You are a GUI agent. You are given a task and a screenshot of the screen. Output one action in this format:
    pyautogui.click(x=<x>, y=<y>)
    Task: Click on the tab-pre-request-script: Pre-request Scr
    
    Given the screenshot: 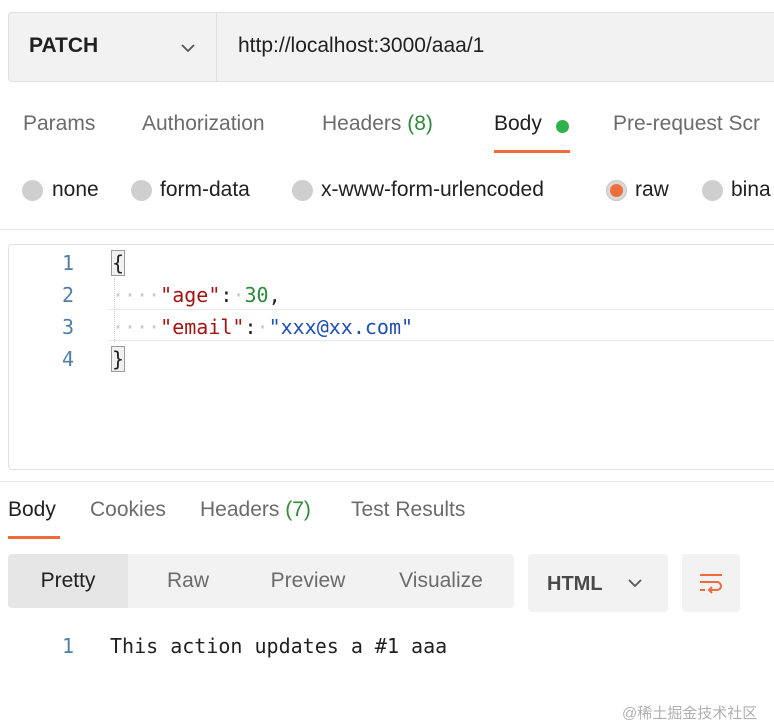 What is the action you would take?
    pyautogui.click(x=686, y=124)
    